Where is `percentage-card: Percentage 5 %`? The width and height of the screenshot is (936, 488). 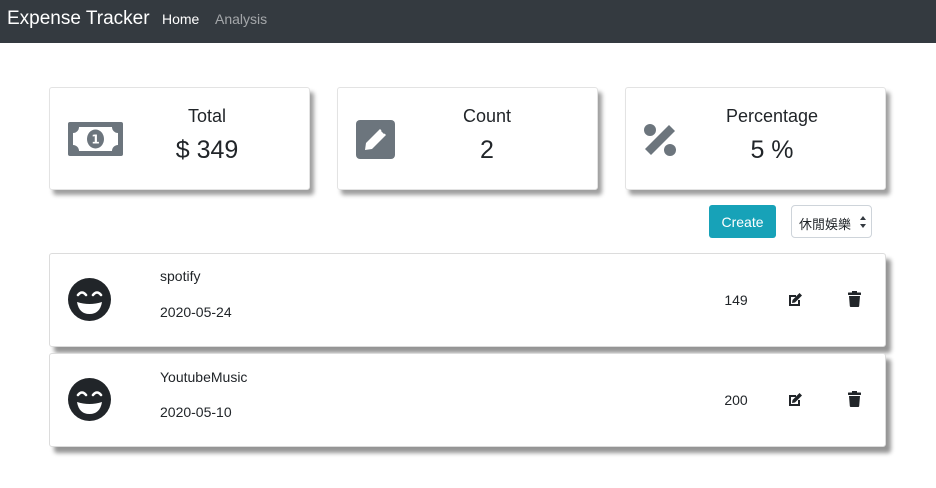
percentage-card: Percentage 5 % is located at coordinates (755, 138).